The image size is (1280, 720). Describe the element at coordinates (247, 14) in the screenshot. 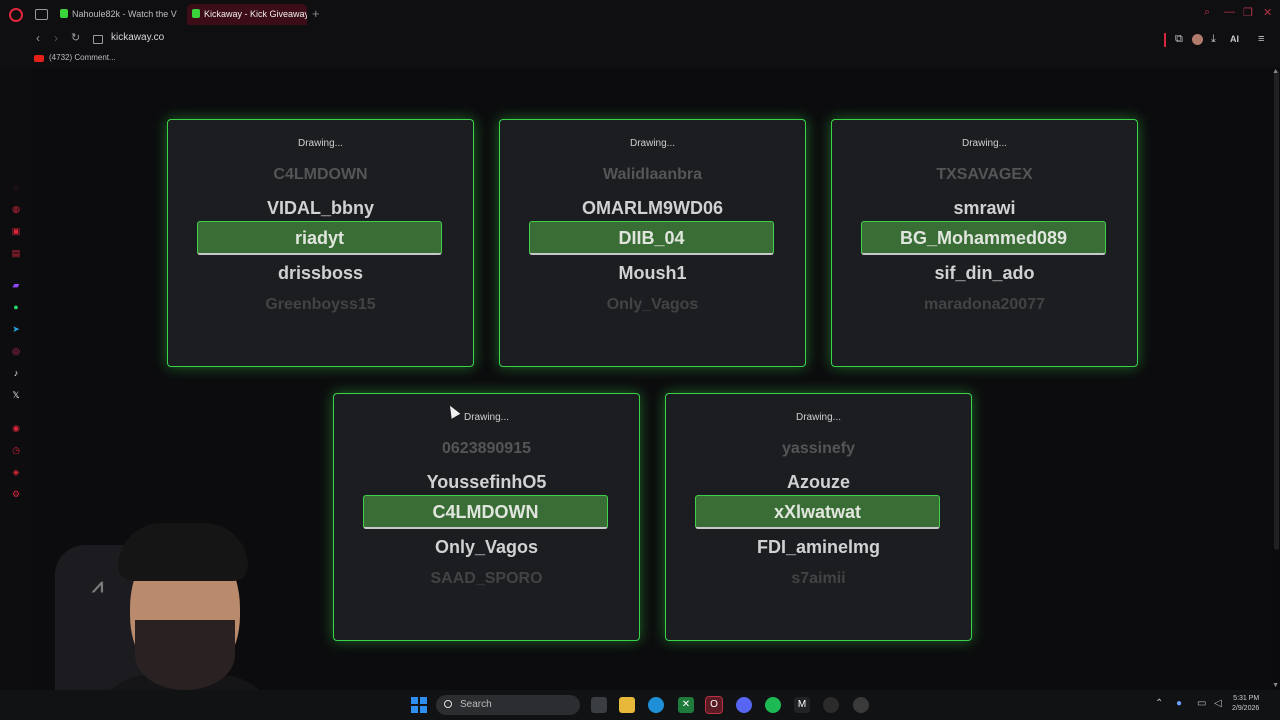

I see `tab-kickaway: Kickaway - Kick Giveaway` at that location.